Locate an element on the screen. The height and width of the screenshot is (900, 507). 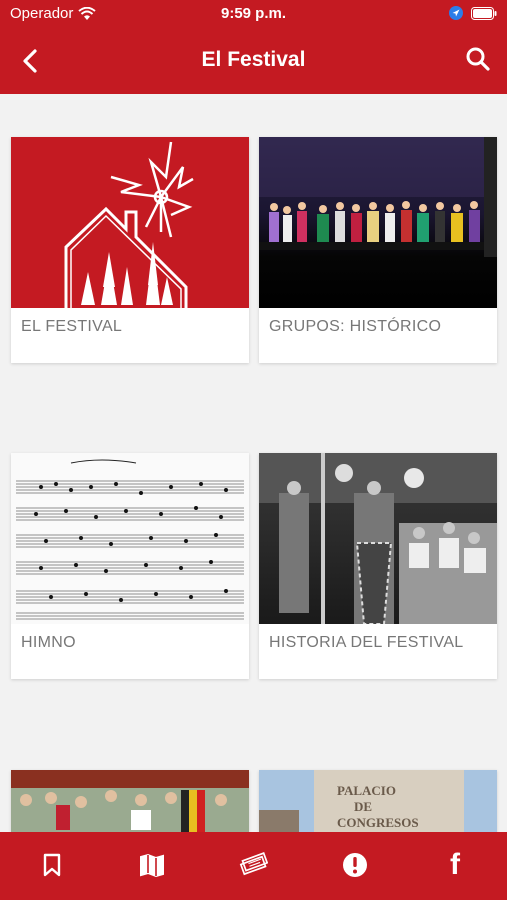
app-header: Operador 9:59 p.m. El Festival is located at coordinates (253, 47).